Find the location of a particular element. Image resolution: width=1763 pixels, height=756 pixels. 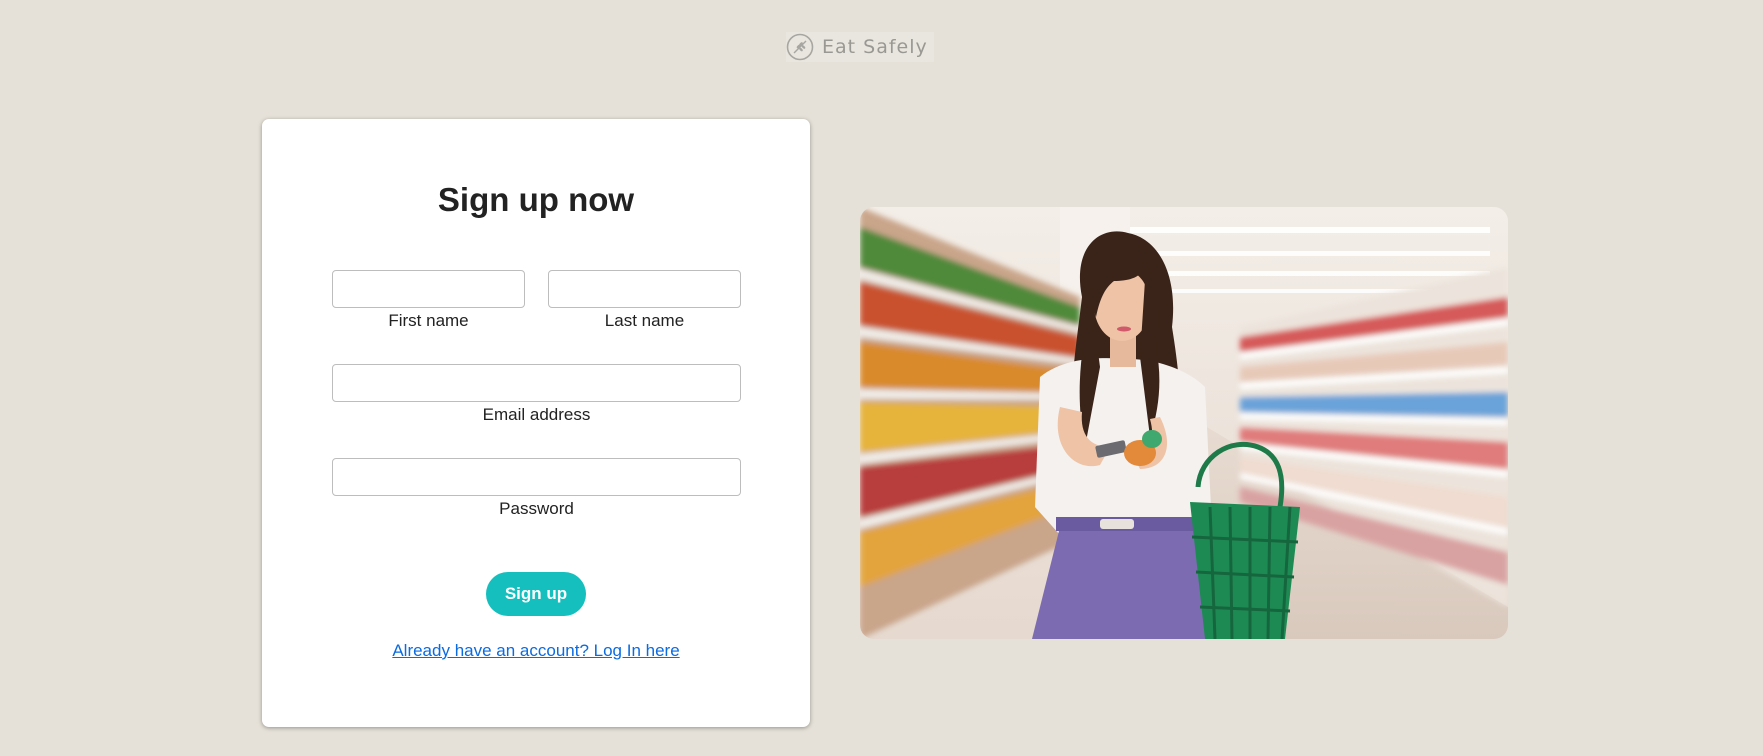

last-name-group: Last name is located at coordinates (644, 300).